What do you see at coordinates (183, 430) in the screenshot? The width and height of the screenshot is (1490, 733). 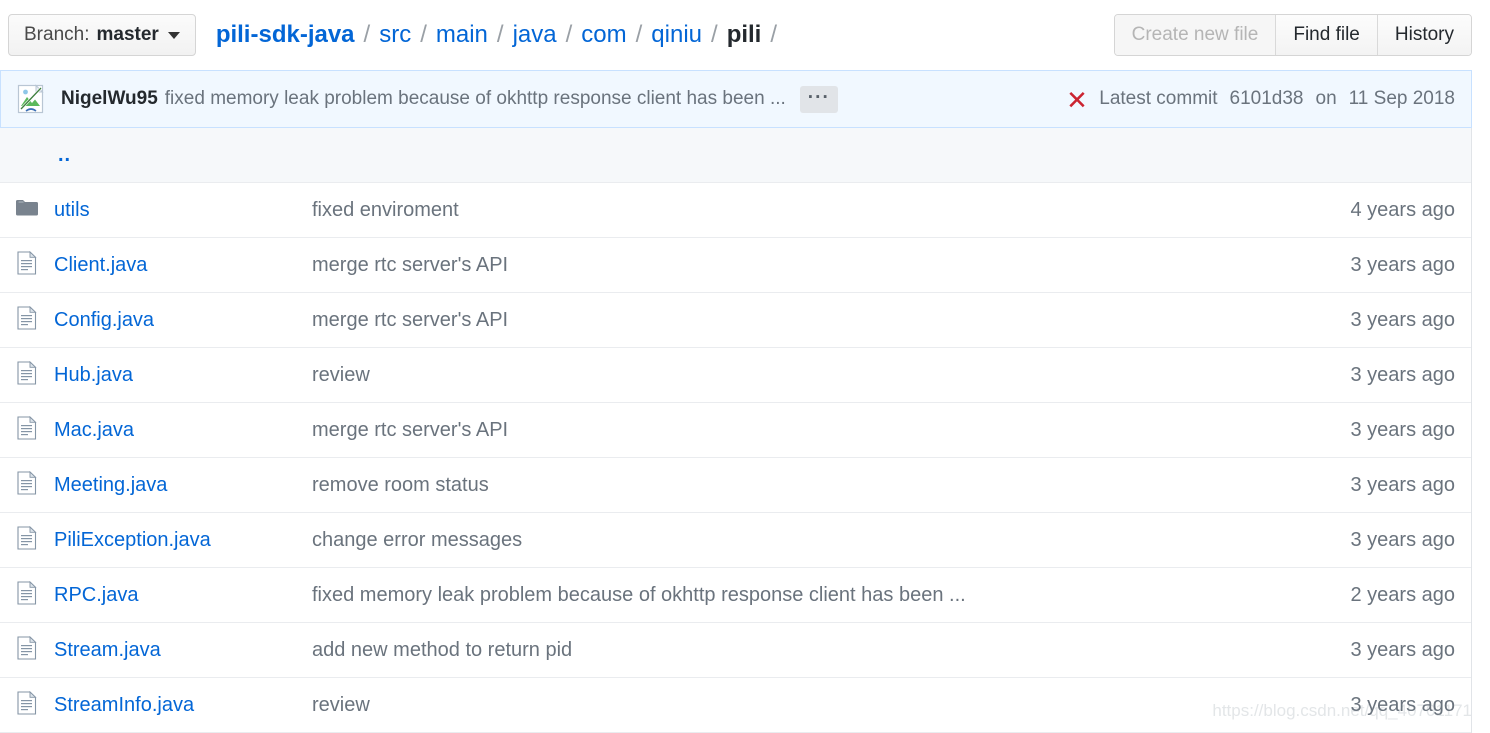 I see `file-name-link: Mac.java` at bounding box center [183, 430].